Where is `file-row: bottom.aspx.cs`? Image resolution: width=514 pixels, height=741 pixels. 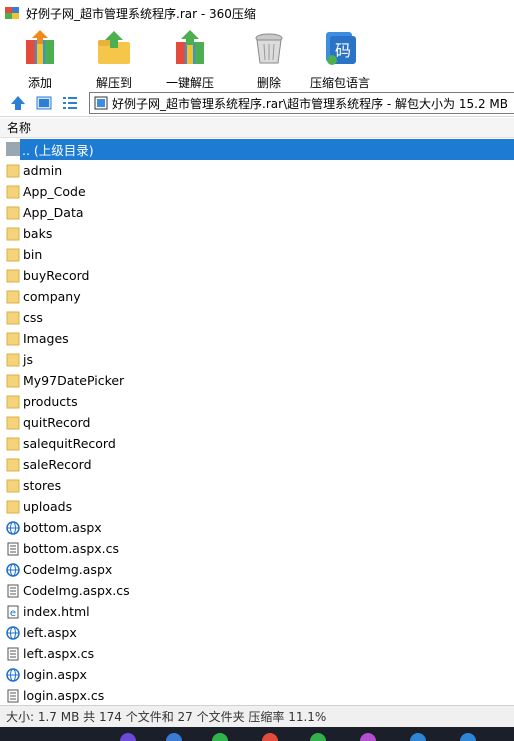
file-row: bottom.aspx.cs is located at coordinates (257, 548).